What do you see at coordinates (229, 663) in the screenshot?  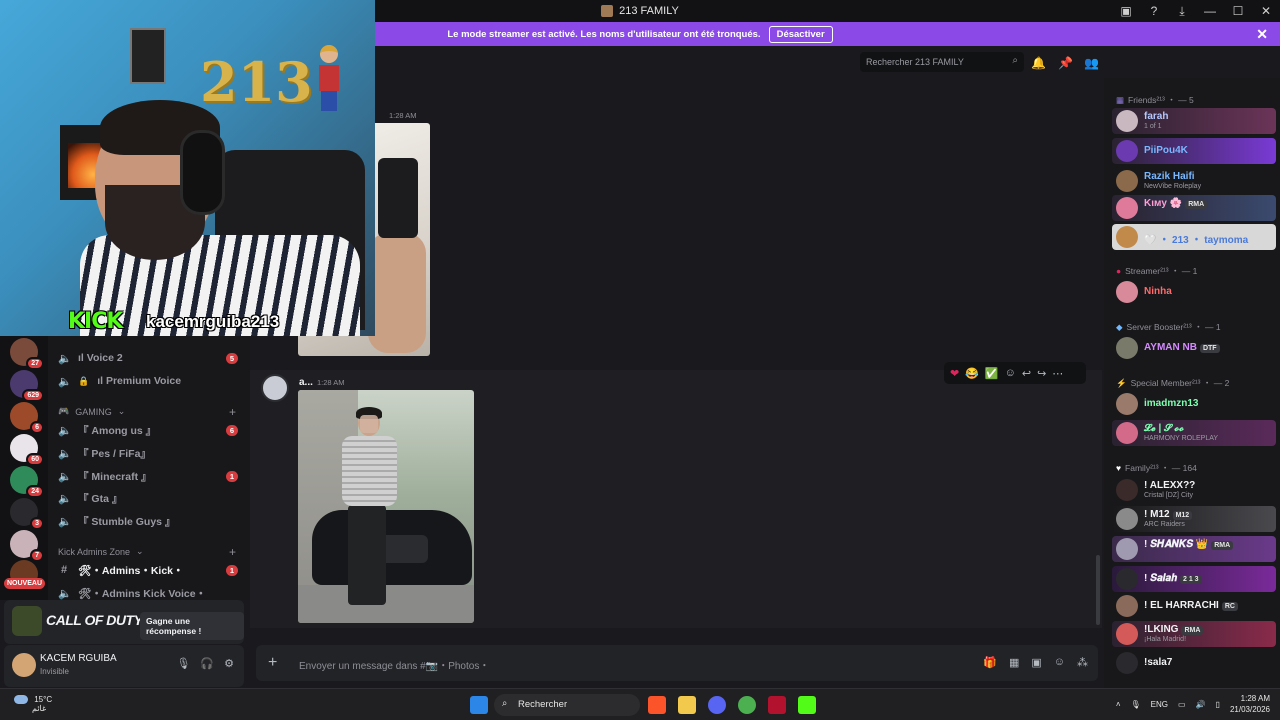 I see `gear-icon: ⚙` at bounding box center [229, 663].